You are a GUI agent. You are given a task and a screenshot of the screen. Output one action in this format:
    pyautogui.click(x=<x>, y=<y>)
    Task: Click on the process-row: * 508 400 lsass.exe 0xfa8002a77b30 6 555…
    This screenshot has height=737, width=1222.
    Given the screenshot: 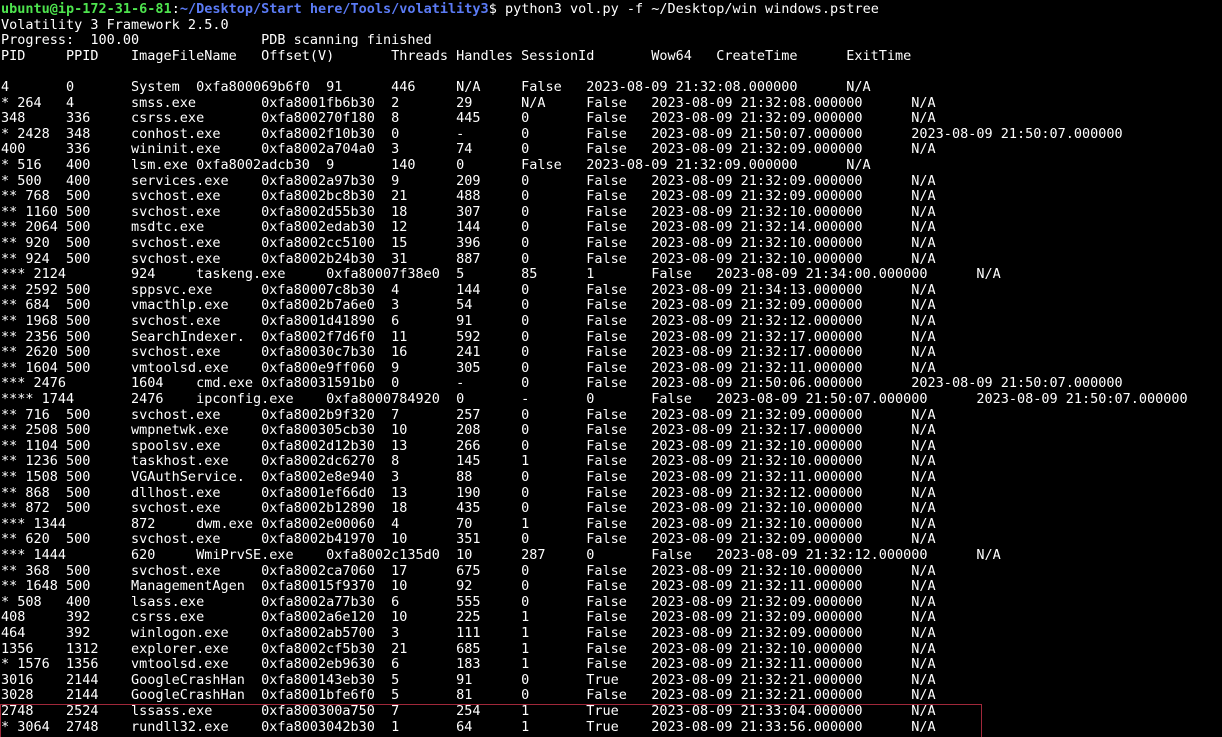 What is the action you would take?
    pyautogui.click(x=468, y=601)
    